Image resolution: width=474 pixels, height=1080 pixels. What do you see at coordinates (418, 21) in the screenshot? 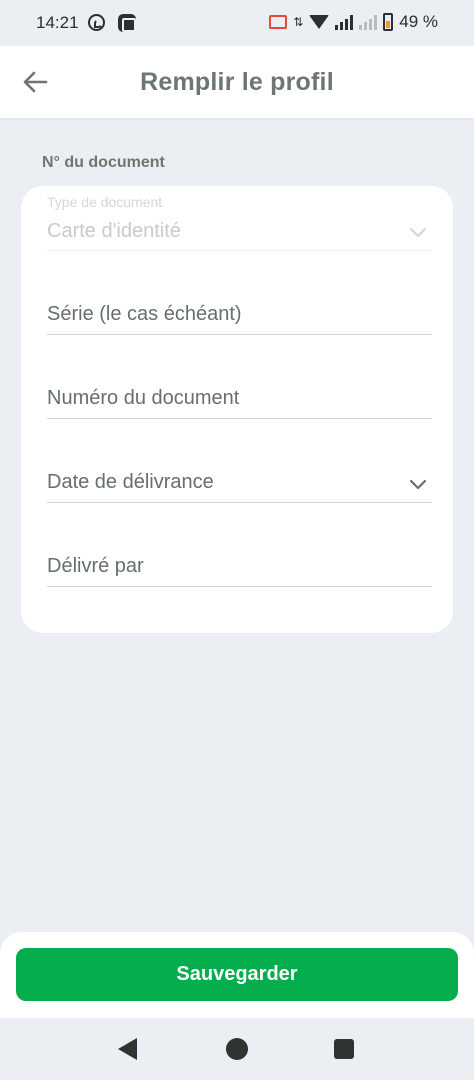
I see `battery-level: 49 %` at bounding box center [418, 21].